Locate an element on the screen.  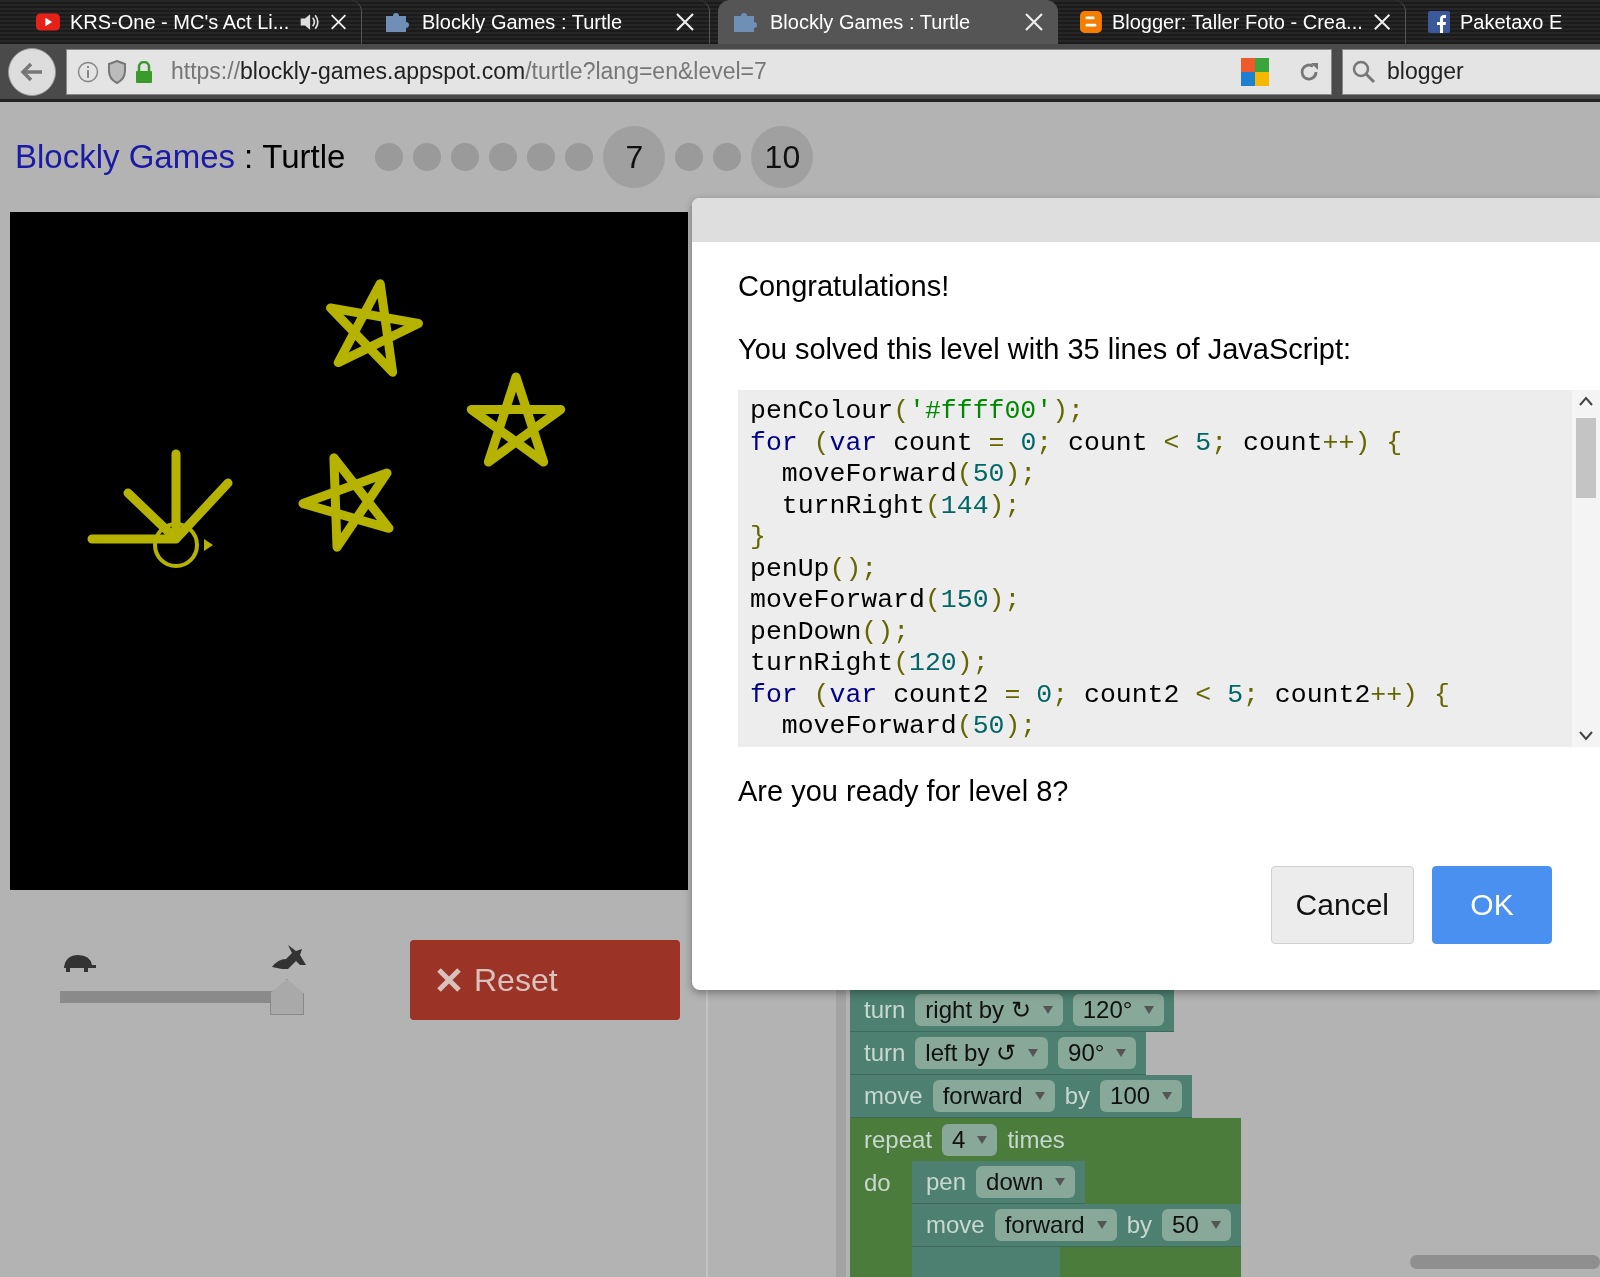
statement-block: turn right by ↻ 120° is located at coordinates (1012, 1010).